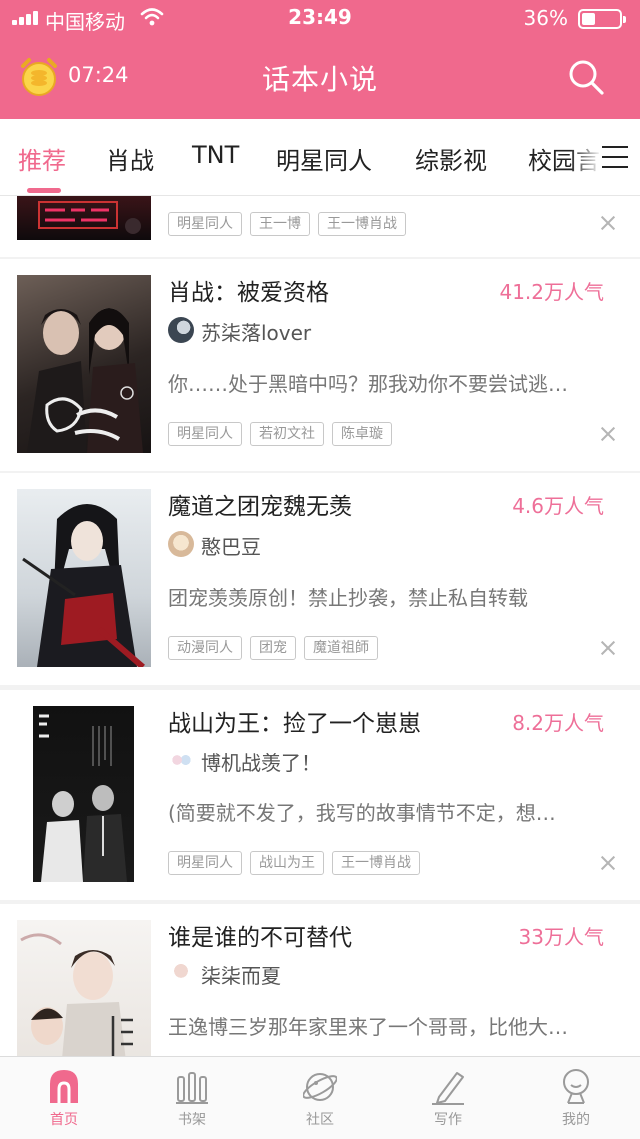 Image resolution: width=640 pixels, height=1139 pixels. Describe the element at coordinates (287, 863) in the screenshot. I see `tag: 战山为王` at that location.